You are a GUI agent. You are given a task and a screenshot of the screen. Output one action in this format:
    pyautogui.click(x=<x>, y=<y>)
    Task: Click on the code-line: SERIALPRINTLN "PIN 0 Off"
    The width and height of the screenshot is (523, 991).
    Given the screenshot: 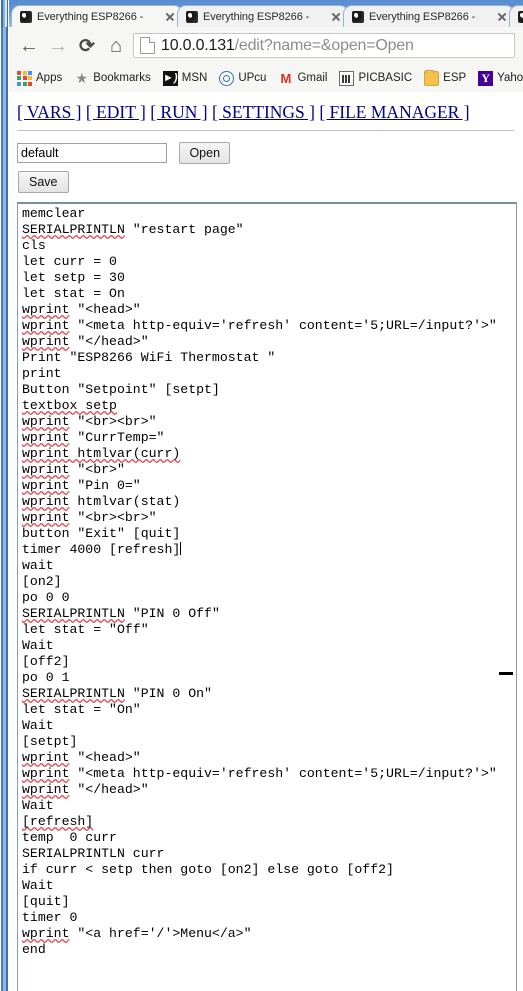 What is the action you would take?
    pyautogui.click(x=121, y=613)
    